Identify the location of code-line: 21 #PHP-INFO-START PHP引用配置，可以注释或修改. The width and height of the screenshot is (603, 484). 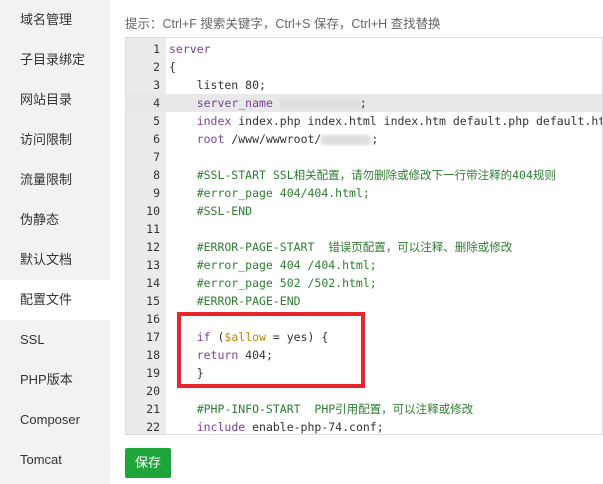
(364, 409).